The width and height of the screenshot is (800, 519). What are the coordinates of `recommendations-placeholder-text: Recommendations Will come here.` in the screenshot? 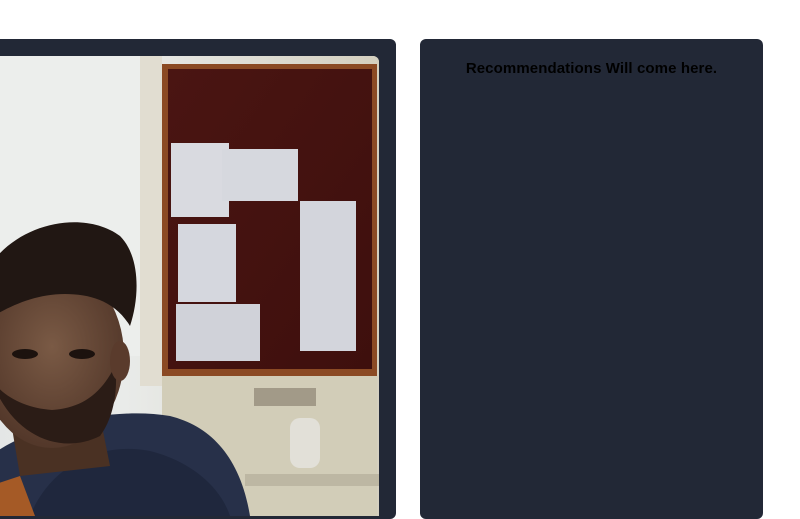 It's located at (591, 68).